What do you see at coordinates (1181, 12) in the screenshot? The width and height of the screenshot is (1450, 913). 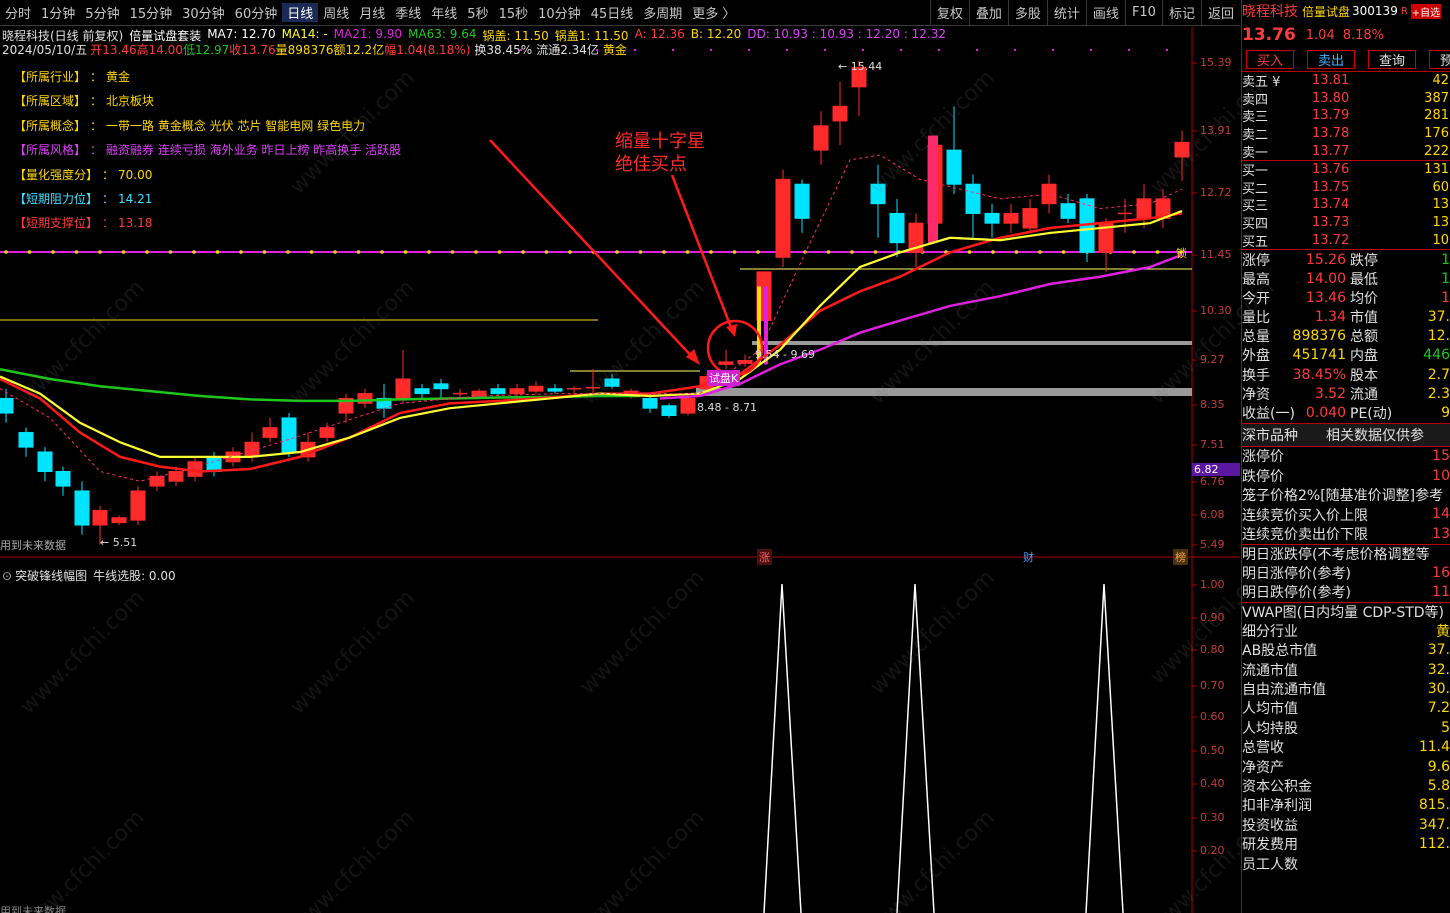 I see `tool-button-6: 标记` at bounding box center [1181, 12].